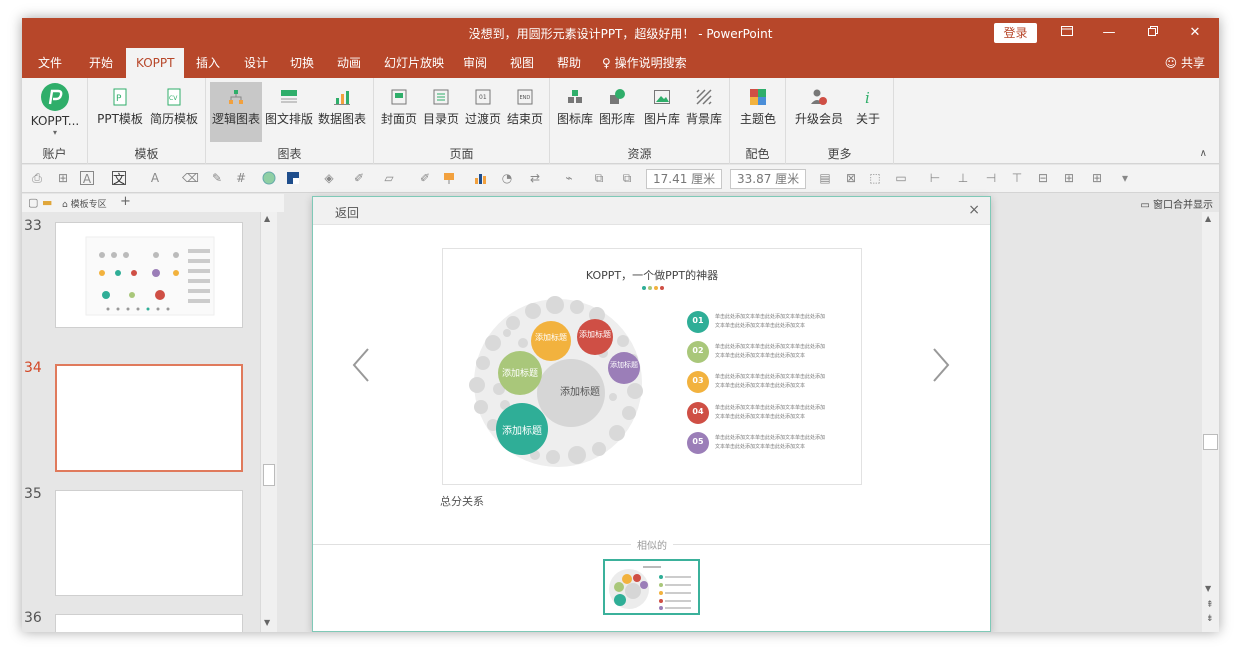 The image size is (1240, 651). Describe the element at coordinates (101, 63) in the screenshot. I see `tab-home: 开始` at that location.